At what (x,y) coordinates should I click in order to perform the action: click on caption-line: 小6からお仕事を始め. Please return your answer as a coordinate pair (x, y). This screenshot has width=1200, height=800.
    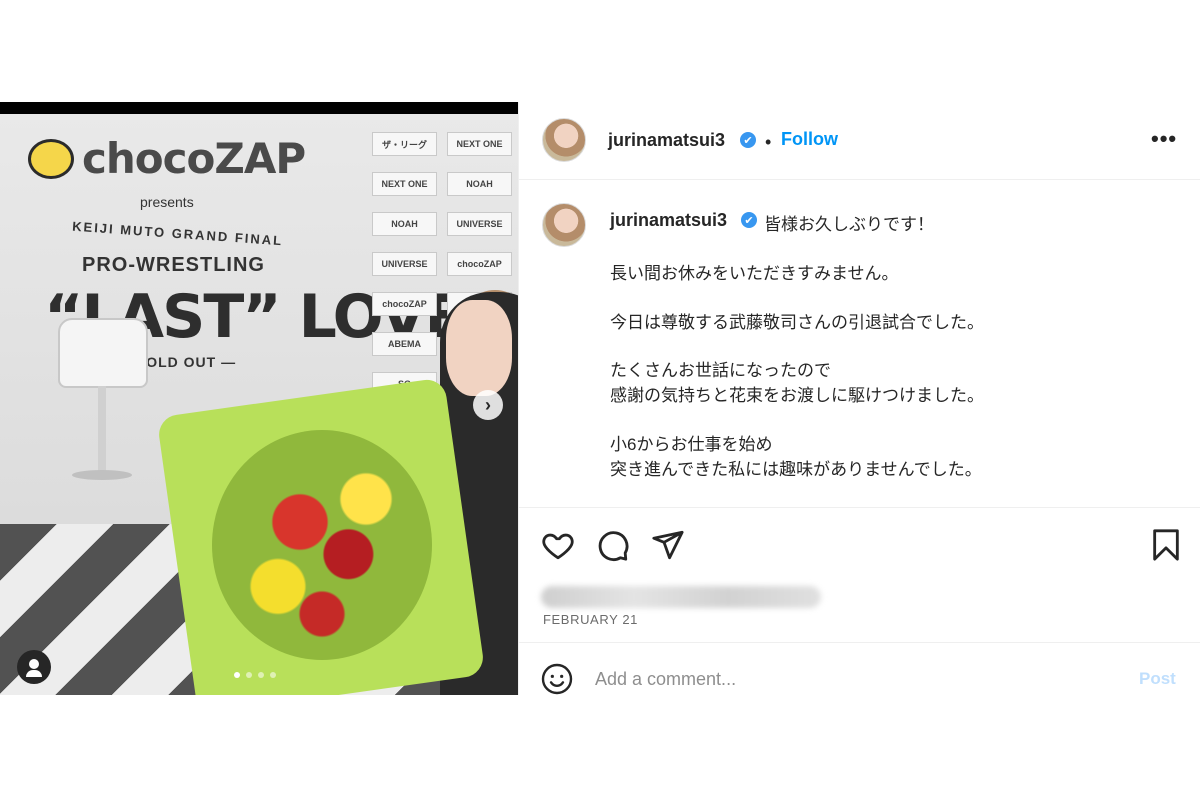
    Looking at the image, I should click on (691, 444).